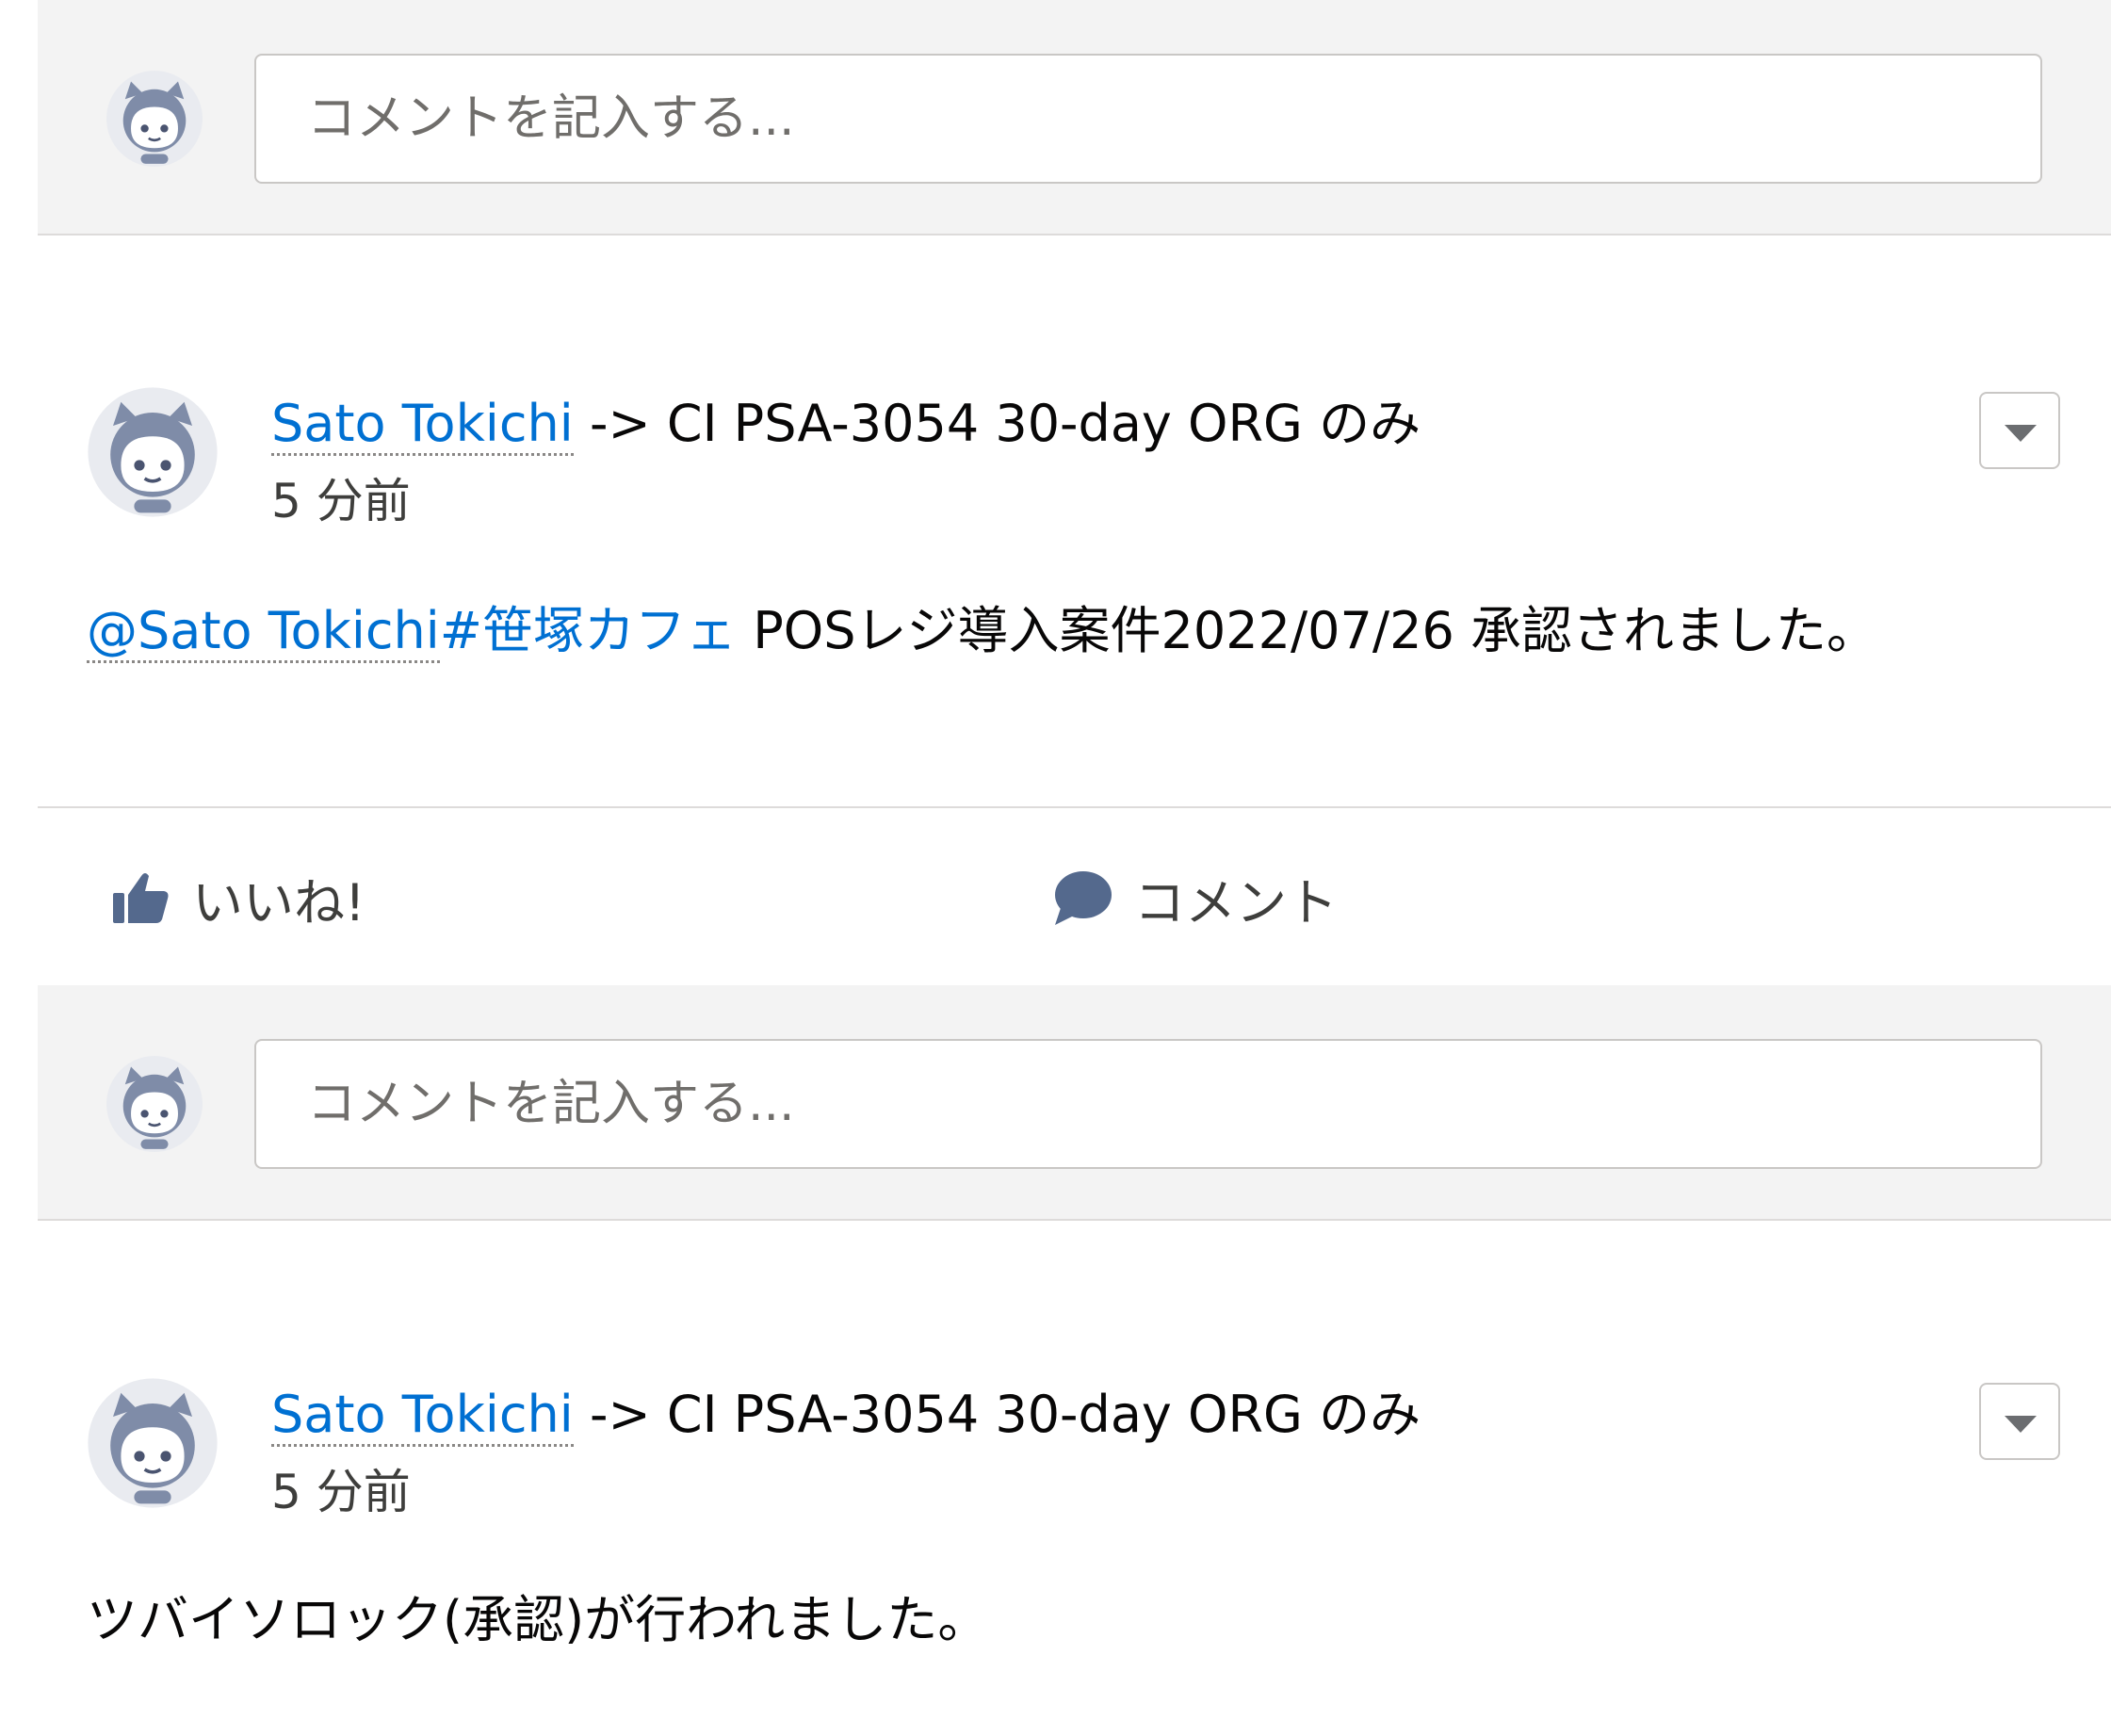 This screenshot has width=2111, height=1736. I want to click on post-actions: いいね! コメント, so click(1074, 896).